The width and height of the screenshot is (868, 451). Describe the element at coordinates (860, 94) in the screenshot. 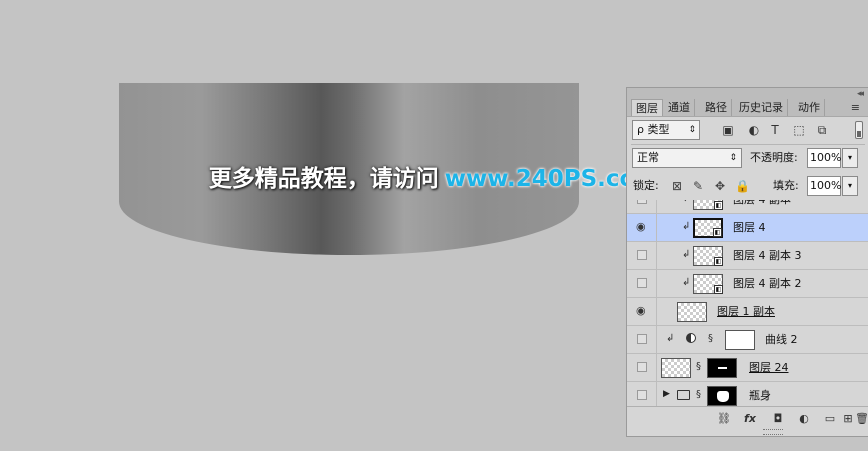

I see `collapse-panel-icon: ◂◂` at that location.